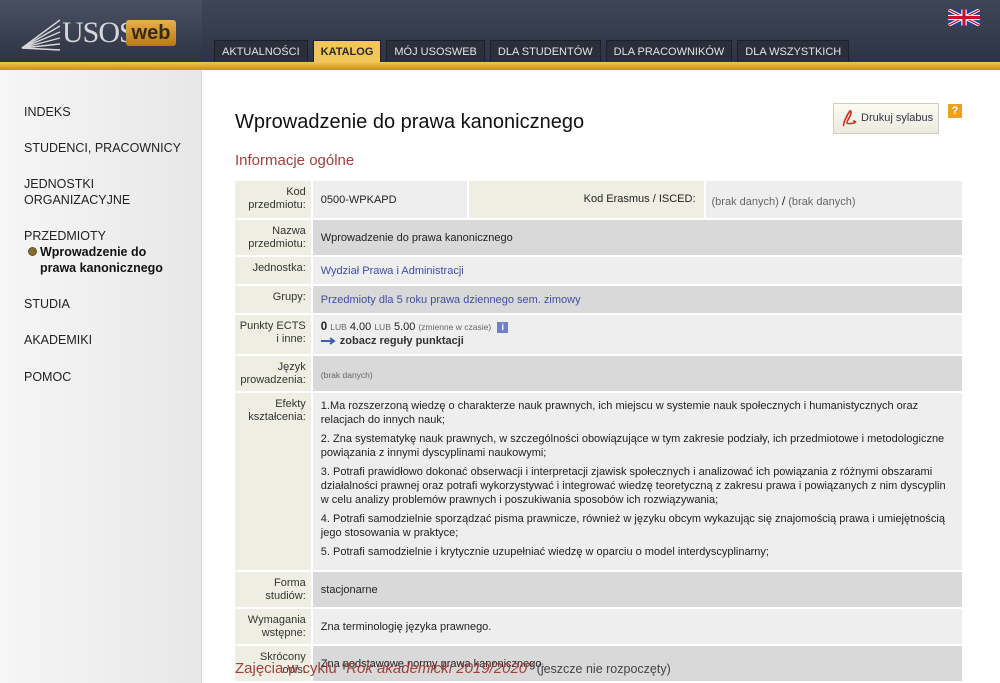 Image resolution: width=1000 pixels, height=683 pixels. I want to click on ects-info-icon: i, so click(503, 327).